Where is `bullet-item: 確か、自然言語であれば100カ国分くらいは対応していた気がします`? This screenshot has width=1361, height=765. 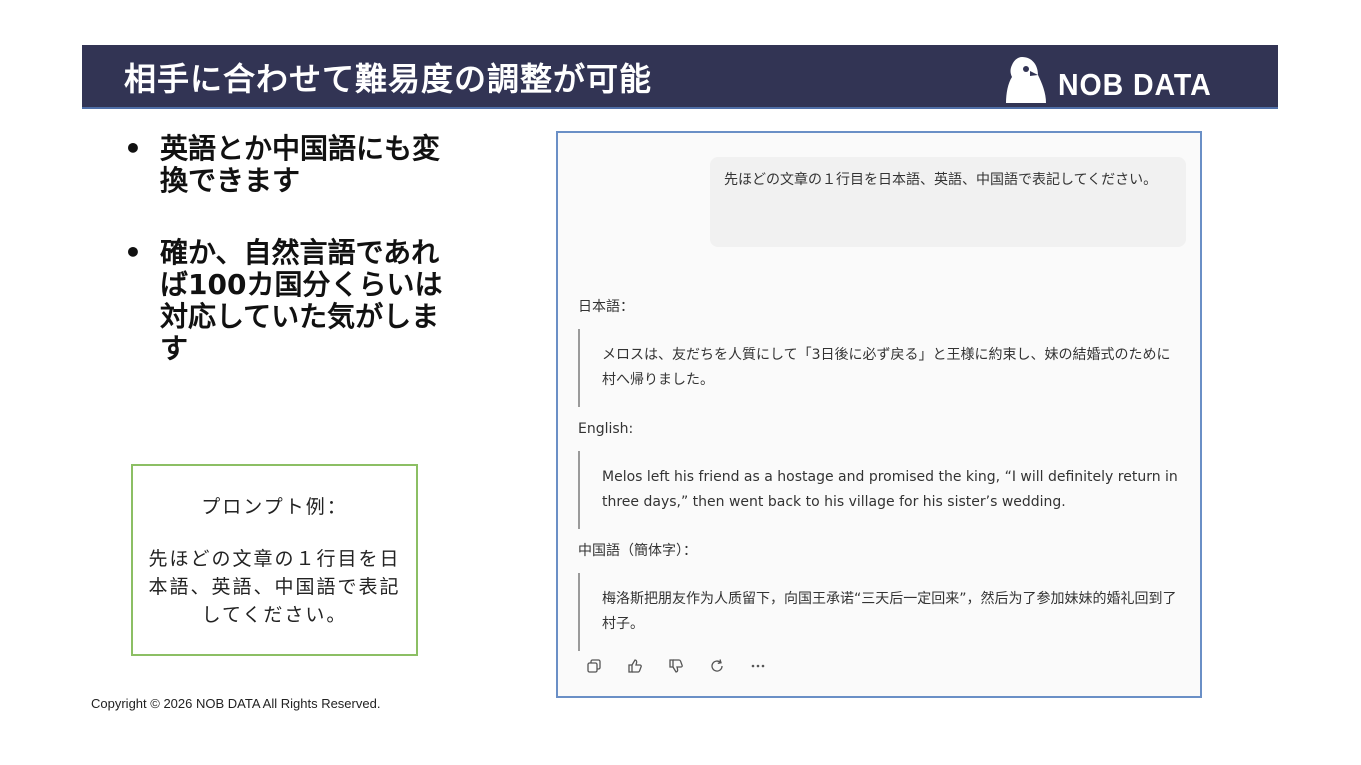 bullet-item: 確か、自然言語であれば100カ国分くらいは対応していた気がします is located at coordinates (287, 301).